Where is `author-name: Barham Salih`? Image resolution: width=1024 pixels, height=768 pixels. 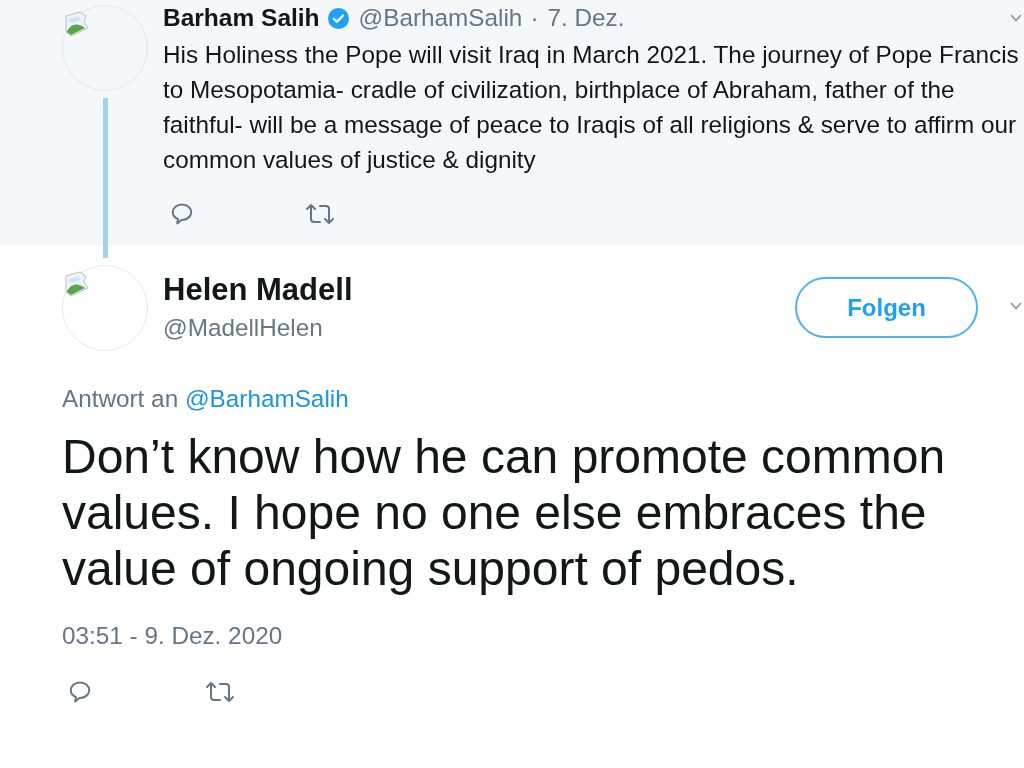 author-name: Barham Salih is located at coordinates (241, 18).